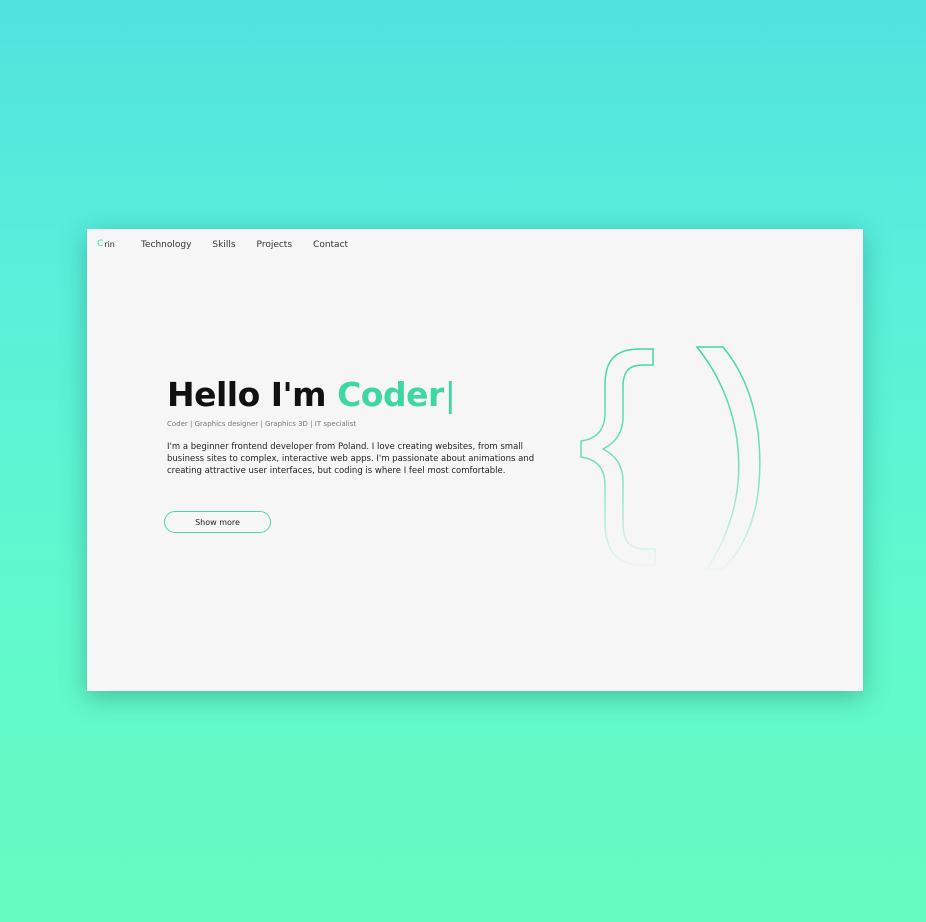 The width and height of the screenshot is (926, 922). I want to click on curly-brace-outline-icon, so click(670, 458).